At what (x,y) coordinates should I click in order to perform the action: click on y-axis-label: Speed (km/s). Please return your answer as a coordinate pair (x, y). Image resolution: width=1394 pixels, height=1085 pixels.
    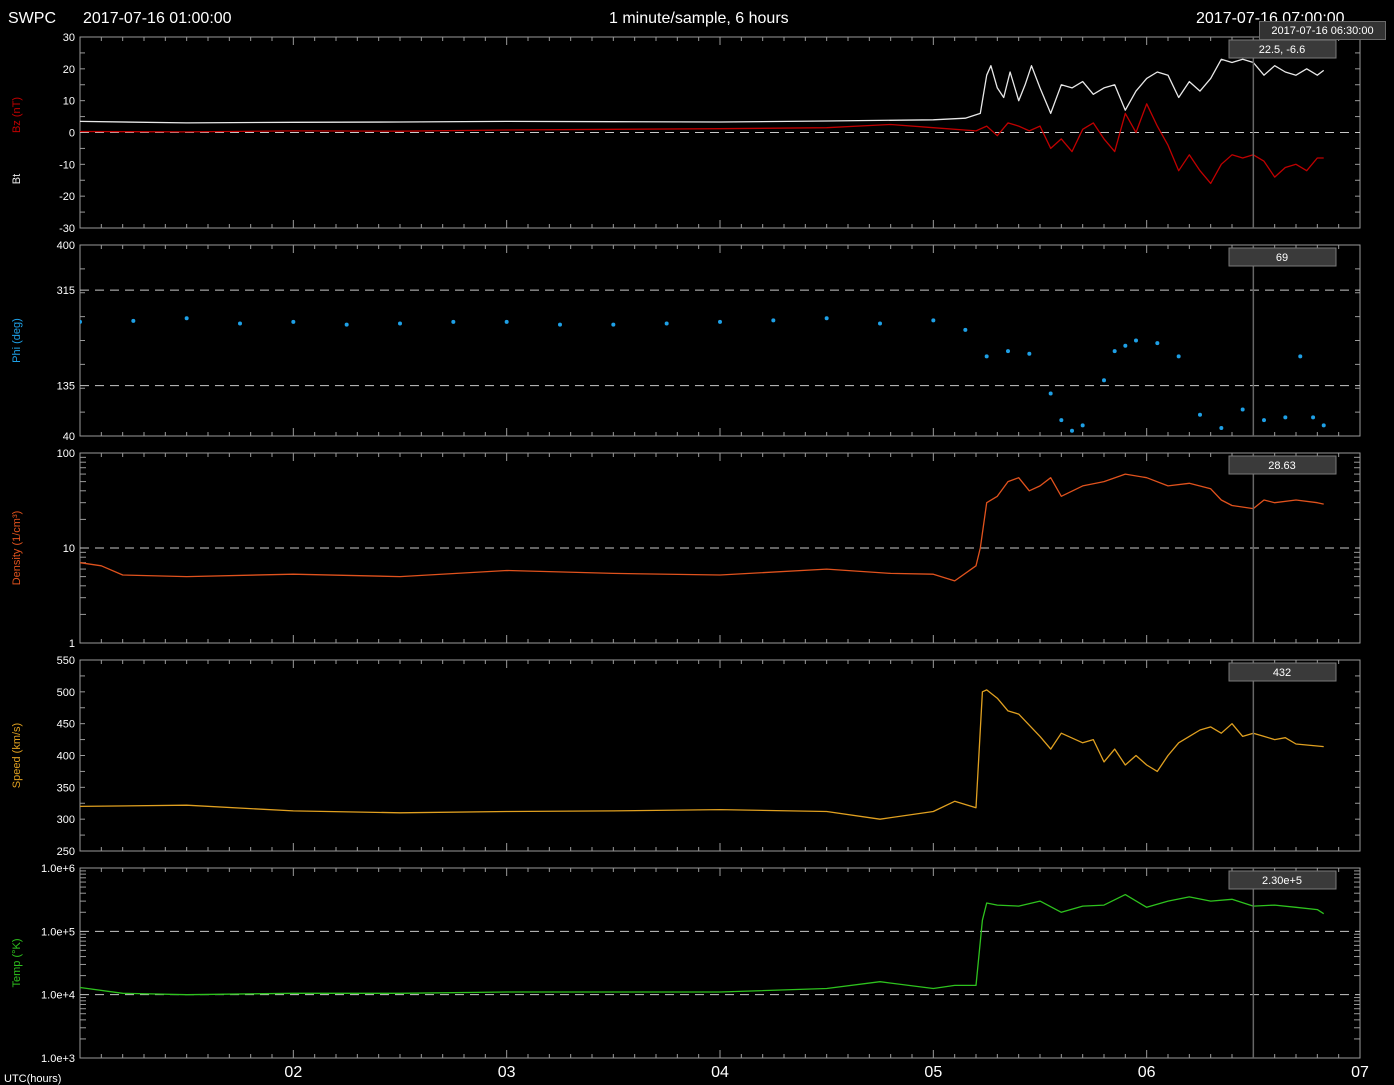
    Looking at the image, I should click on (17, 755).